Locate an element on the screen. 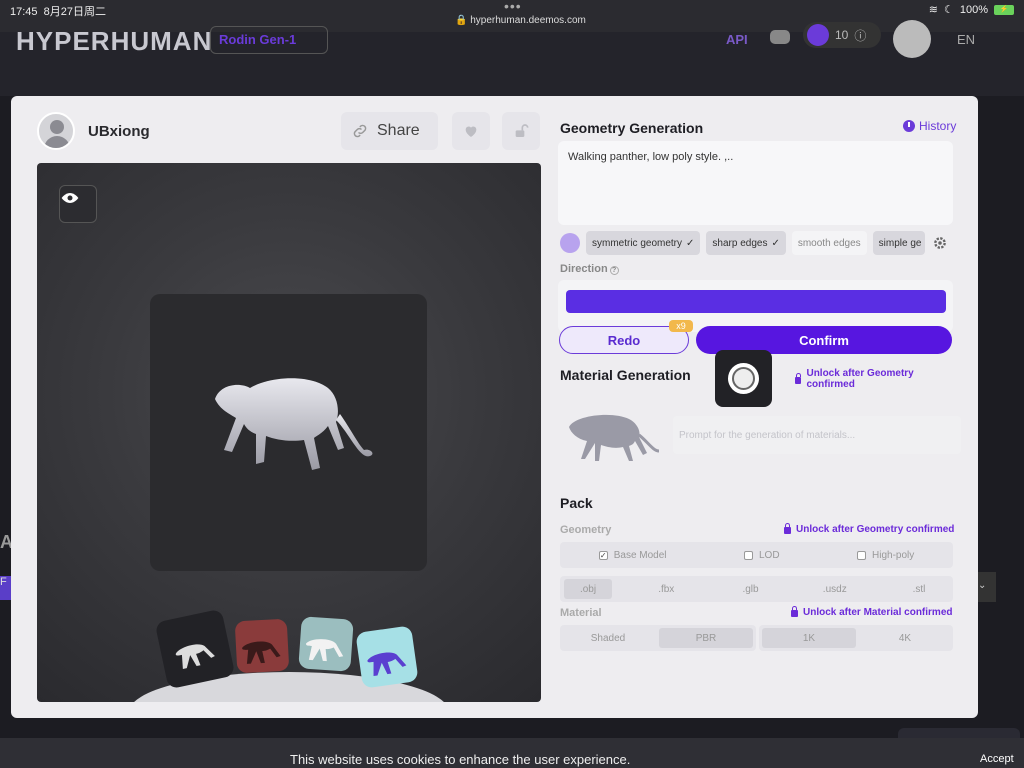  share-button: Share is located at coordinates (389, 131).